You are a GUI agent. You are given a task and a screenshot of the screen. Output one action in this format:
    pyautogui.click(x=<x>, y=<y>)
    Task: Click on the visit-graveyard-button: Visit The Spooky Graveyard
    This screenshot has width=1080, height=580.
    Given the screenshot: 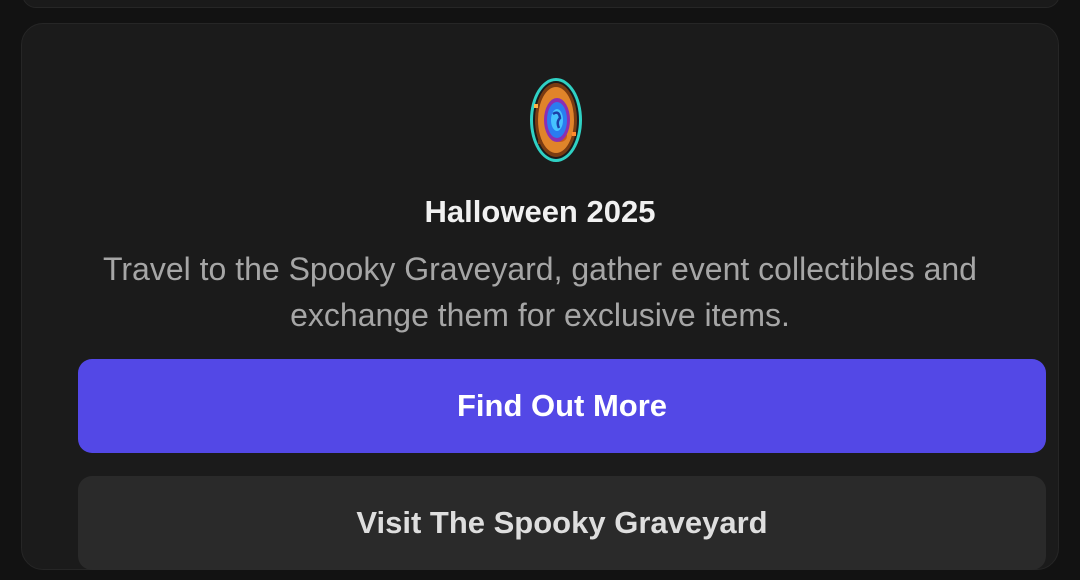 What is the action you would take?
    pyautogui.click(x=562, y=523)
    